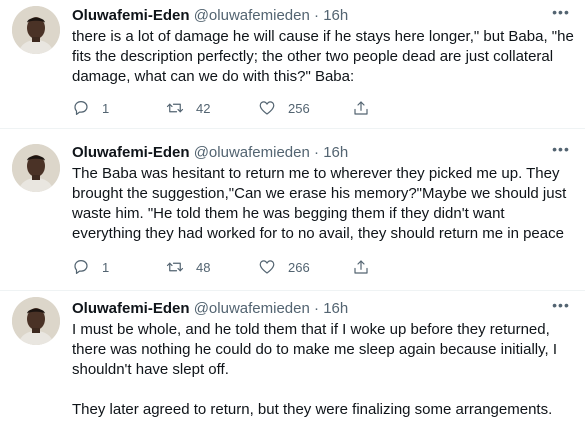 The image size is (585, 430). Describe the element at coordinates (322, 108) in the screenshot. I see `tweet-actions: 1 42 256` at that location.